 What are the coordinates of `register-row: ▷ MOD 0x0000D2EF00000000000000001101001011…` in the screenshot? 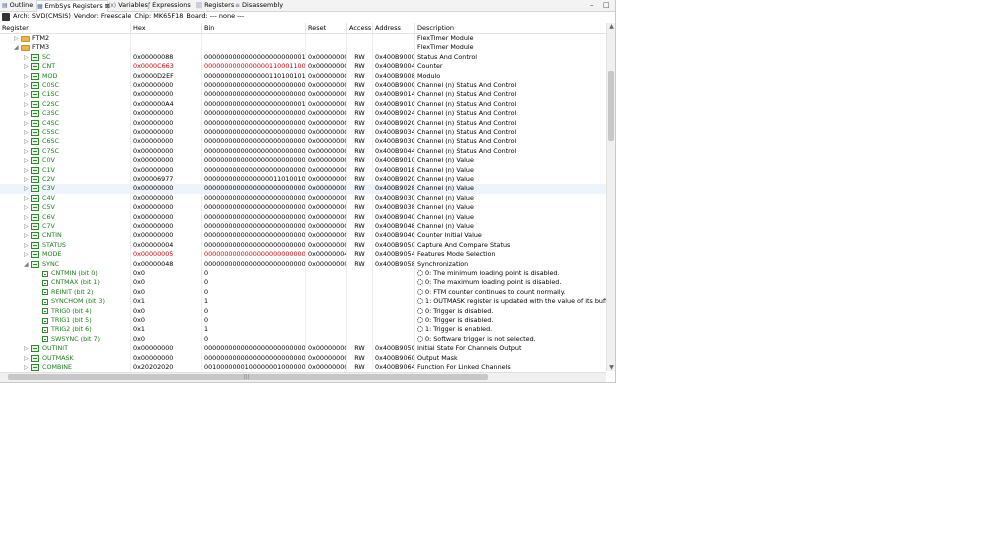 It's located at (303, 76).